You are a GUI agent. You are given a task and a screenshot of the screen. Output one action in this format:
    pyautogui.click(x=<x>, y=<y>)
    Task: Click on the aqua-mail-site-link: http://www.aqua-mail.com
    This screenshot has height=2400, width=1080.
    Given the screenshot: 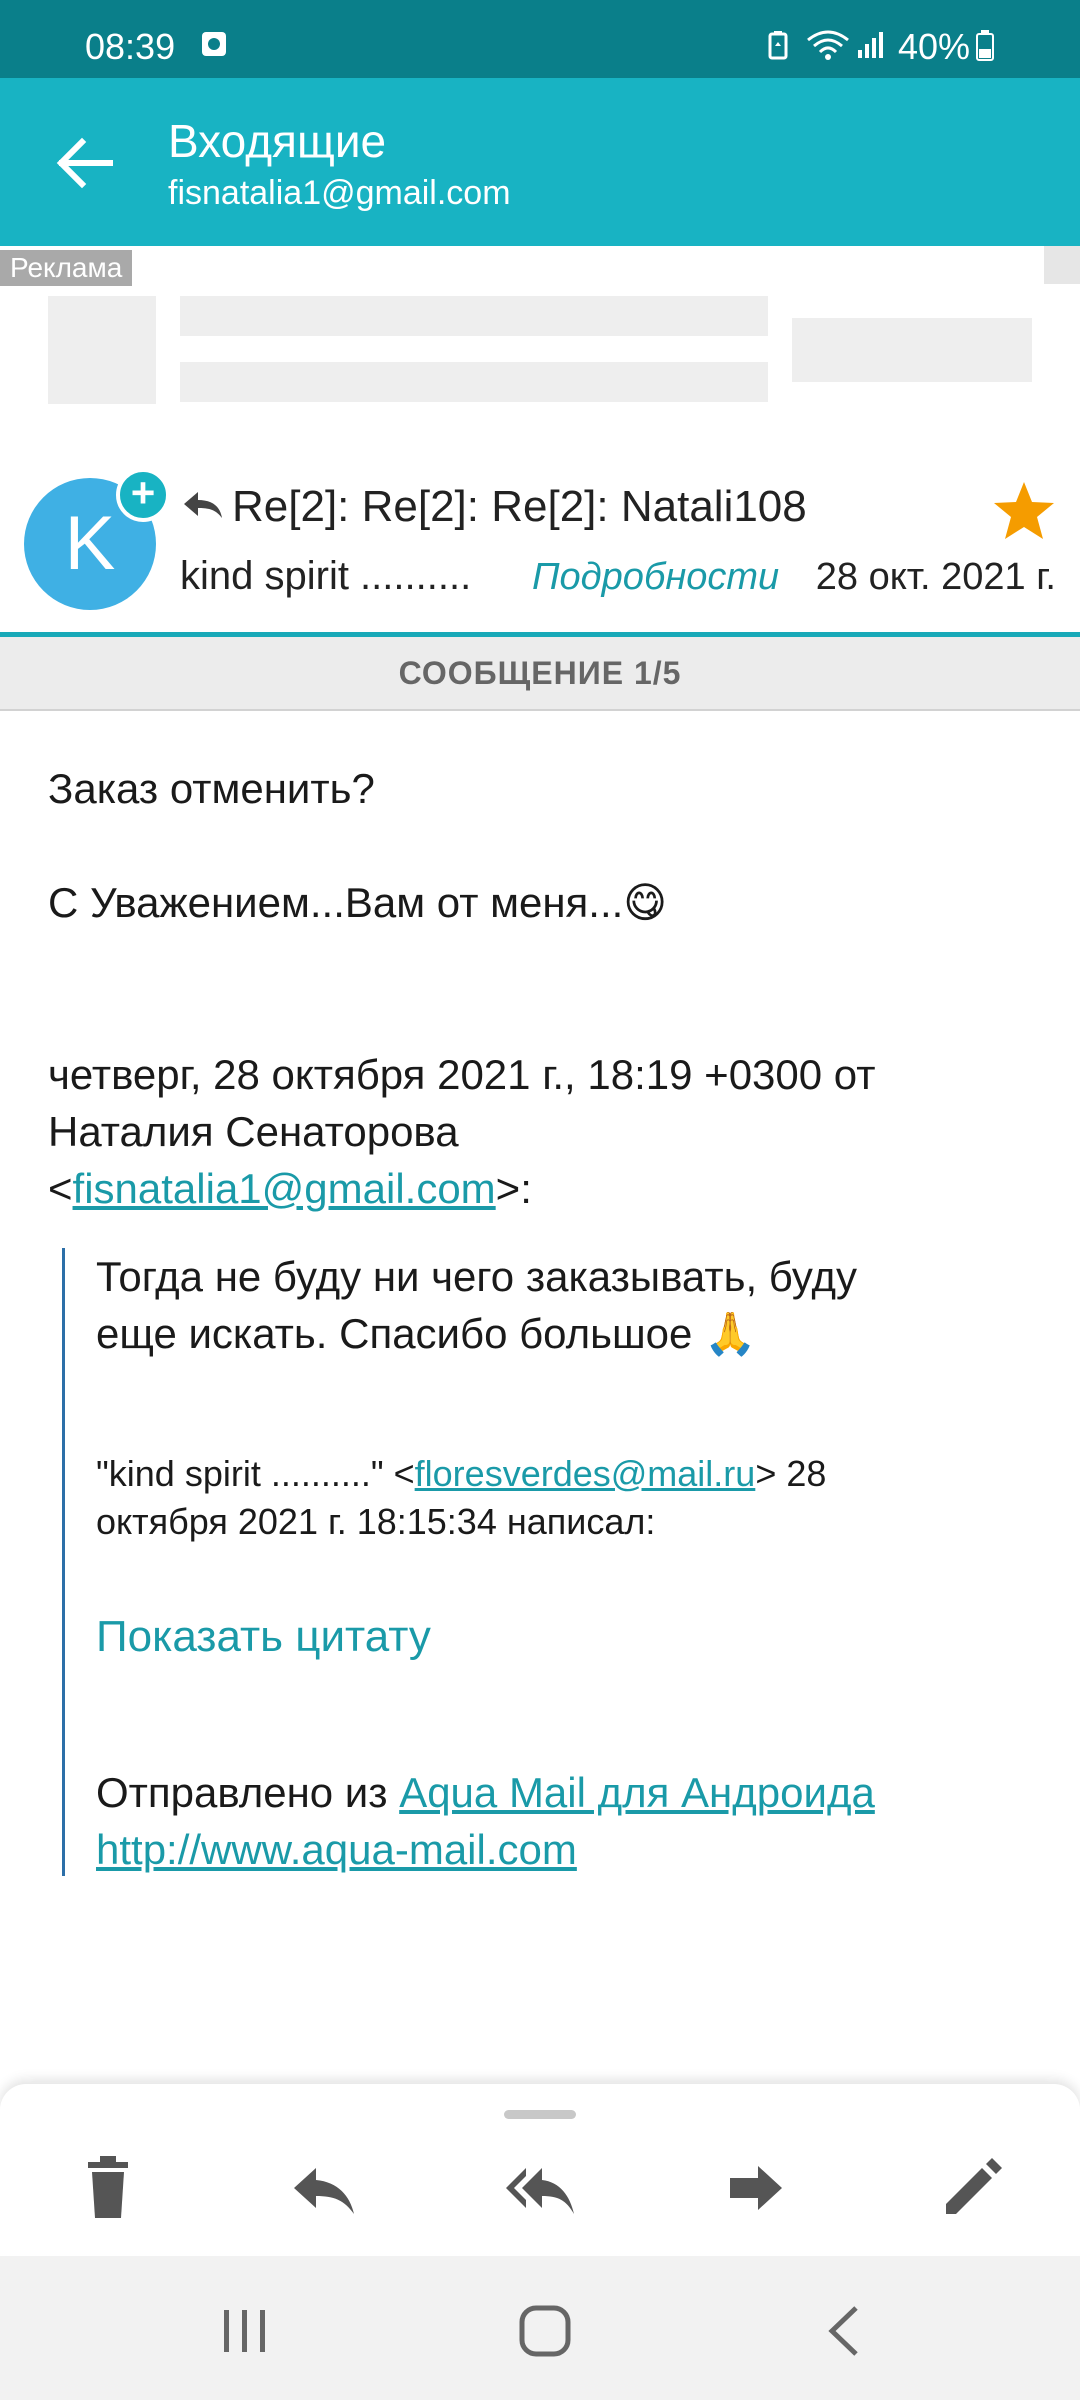 What is the action you would take?
    pyautogui.click(x=336, y=1849)
    